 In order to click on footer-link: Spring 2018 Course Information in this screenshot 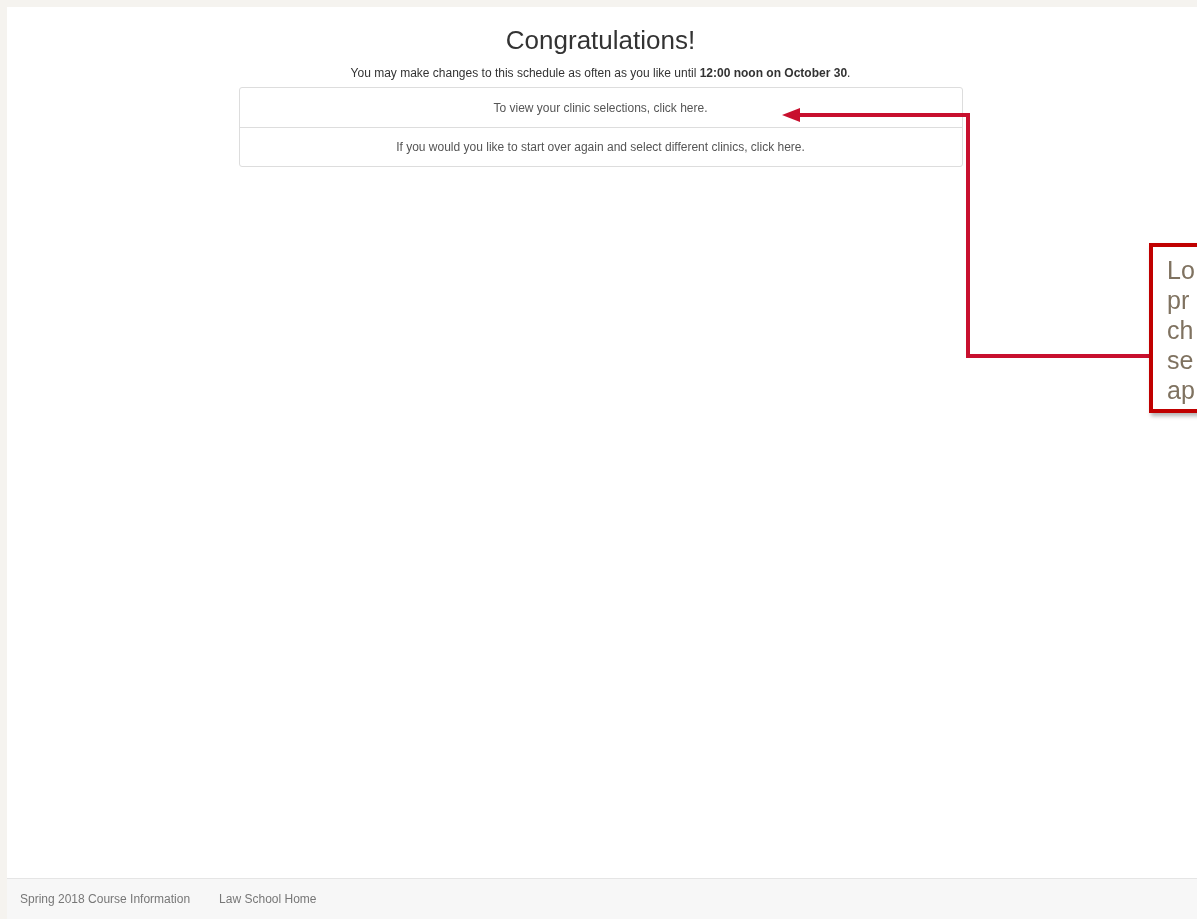, I will do `click(105, 899)`.